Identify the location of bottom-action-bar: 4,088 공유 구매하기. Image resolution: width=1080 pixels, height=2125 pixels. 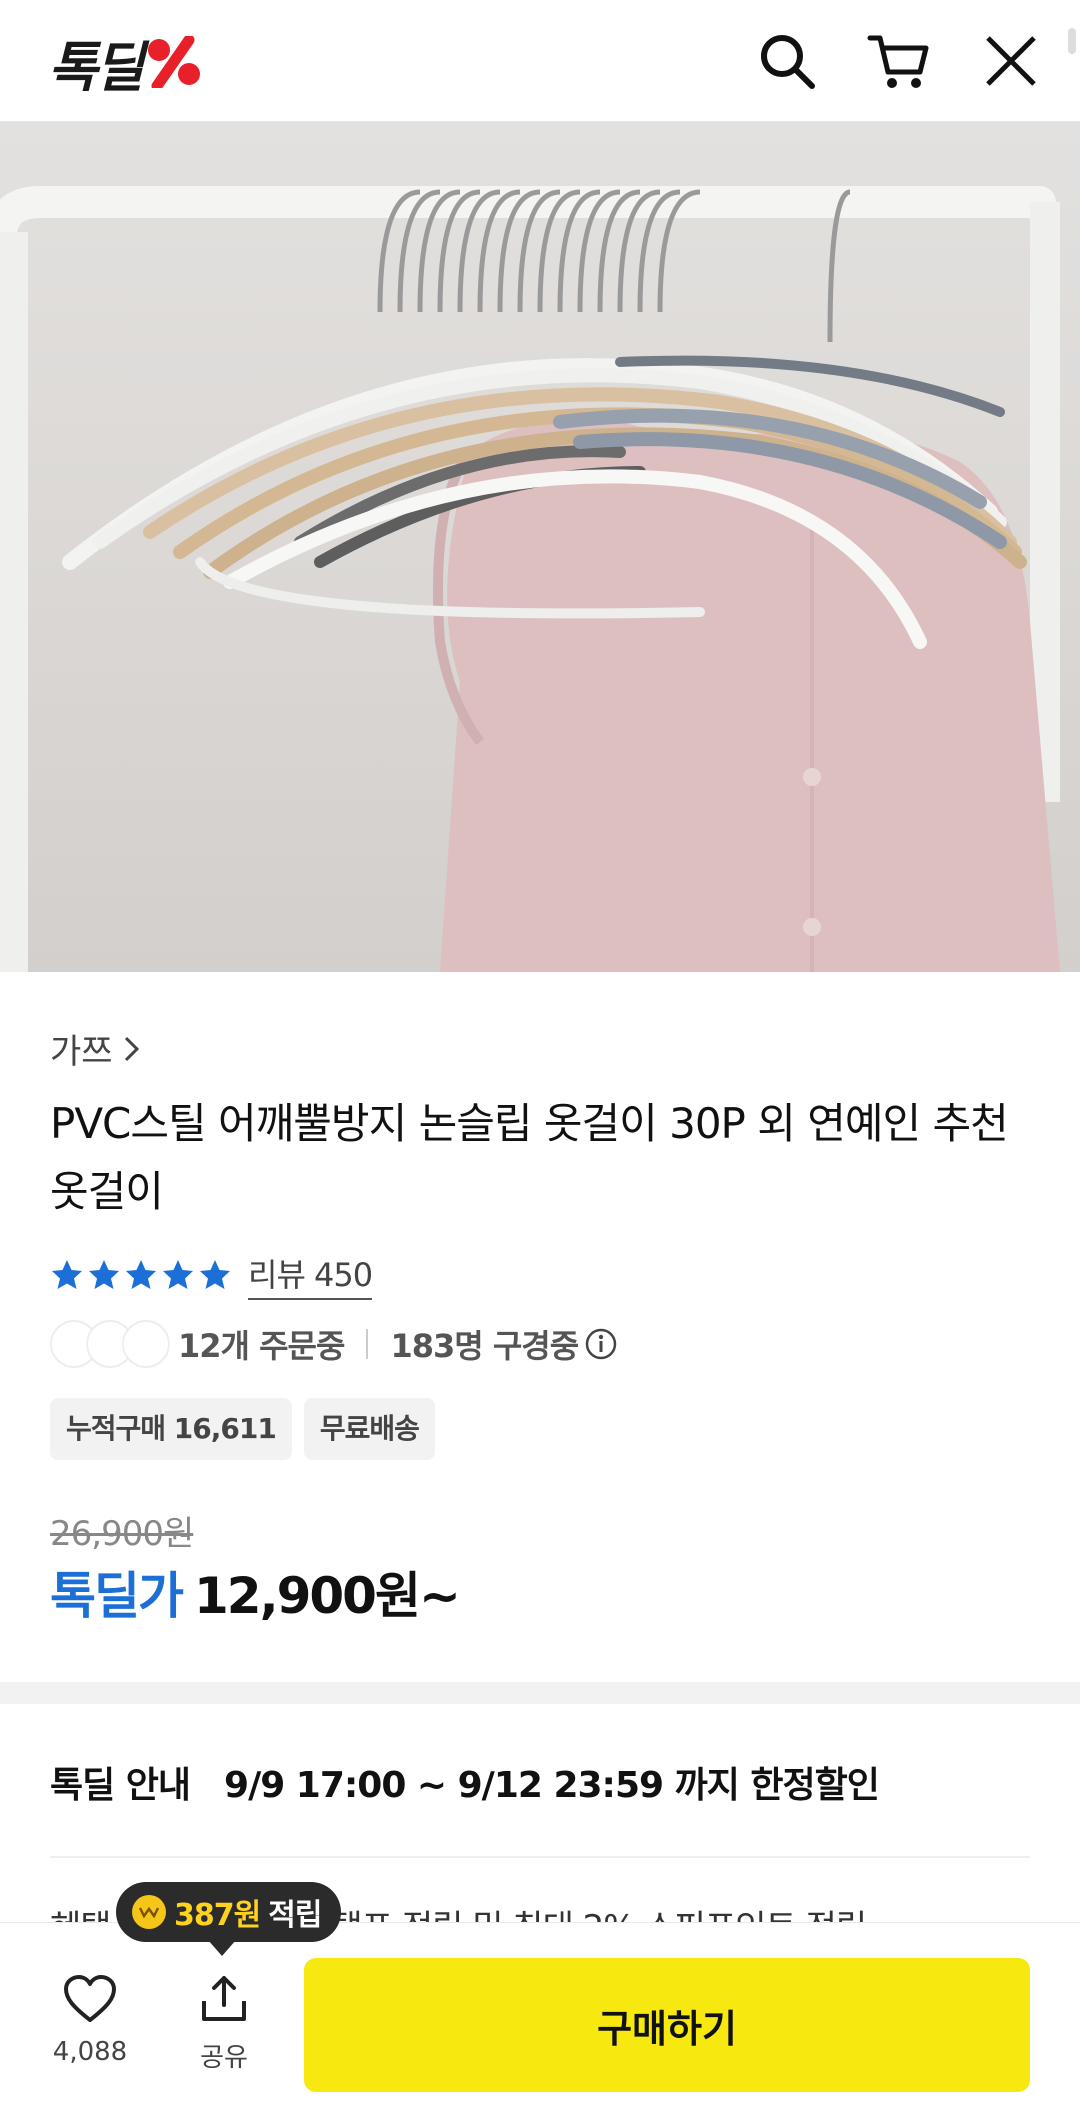
(540, 2023).